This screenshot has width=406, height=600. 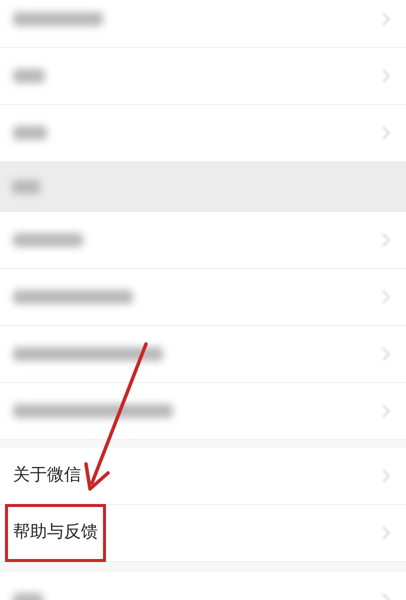 I want to click on row-label: 关于微信, so click(x=47, y=476).